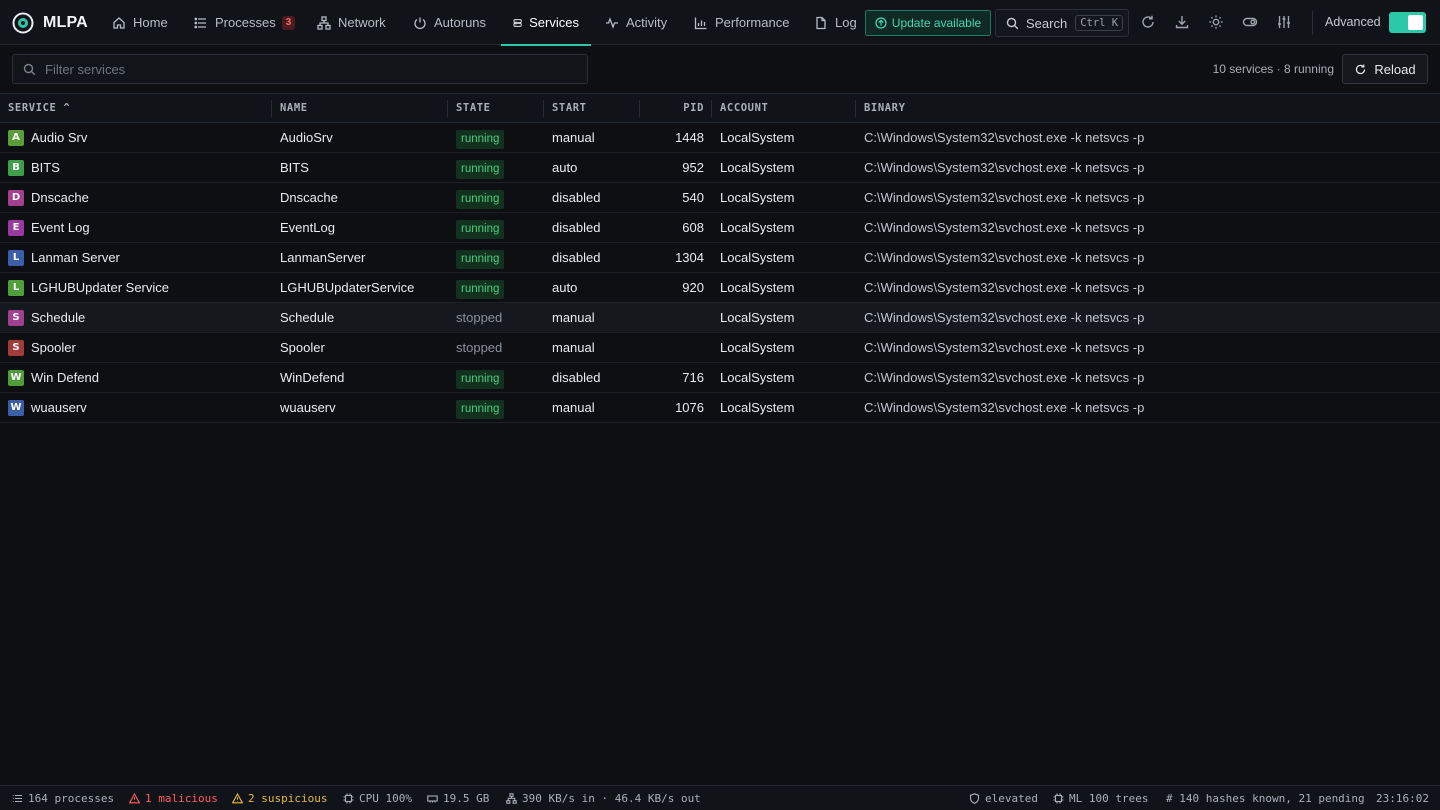 The image size is (1440, 810). Describe the element at coordinates (565, 287) in the screenshot. I see `service-start-type: auto` at that location.